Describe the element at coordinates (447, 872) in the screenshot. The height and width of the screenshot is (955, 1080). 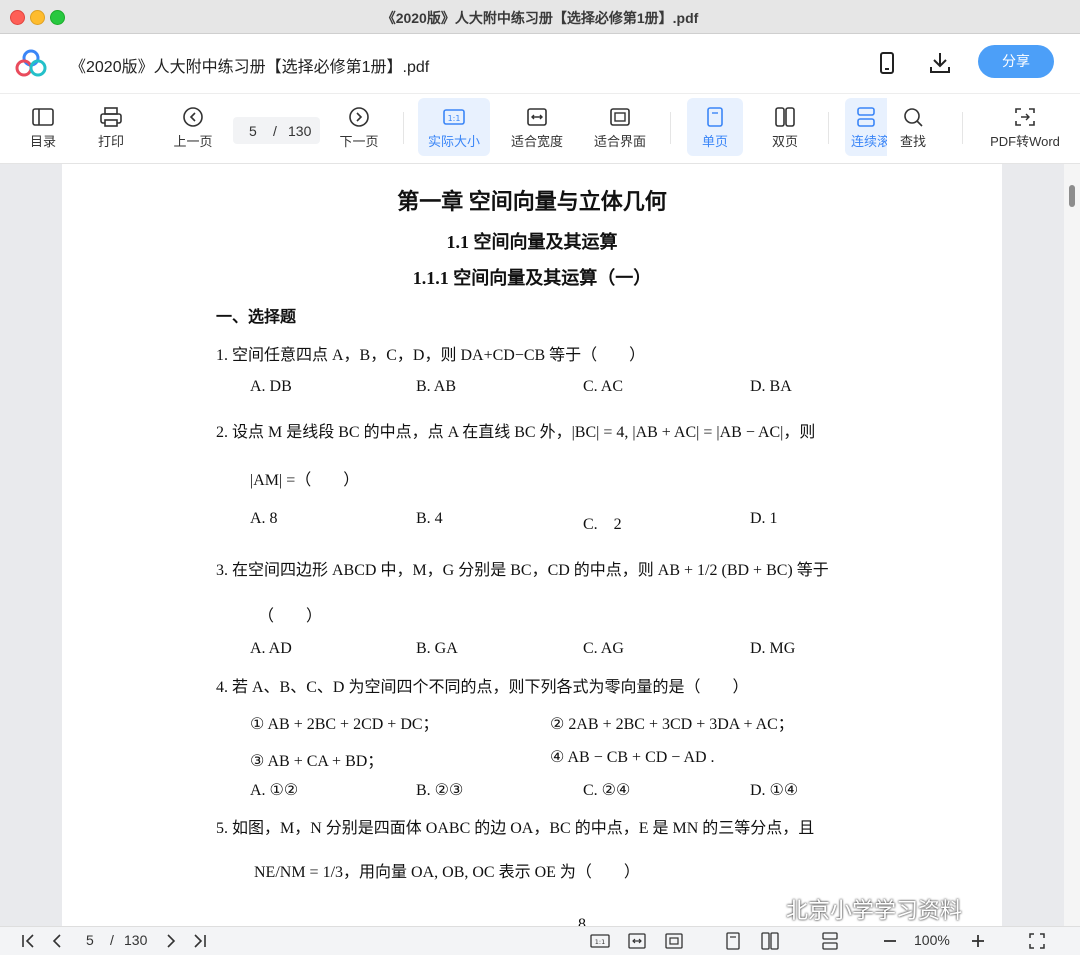
I see `q5-stem-continued: NE/NM = 1/3，用向量 OA, OB, OC 表示 OE 为（ ）` at that location.